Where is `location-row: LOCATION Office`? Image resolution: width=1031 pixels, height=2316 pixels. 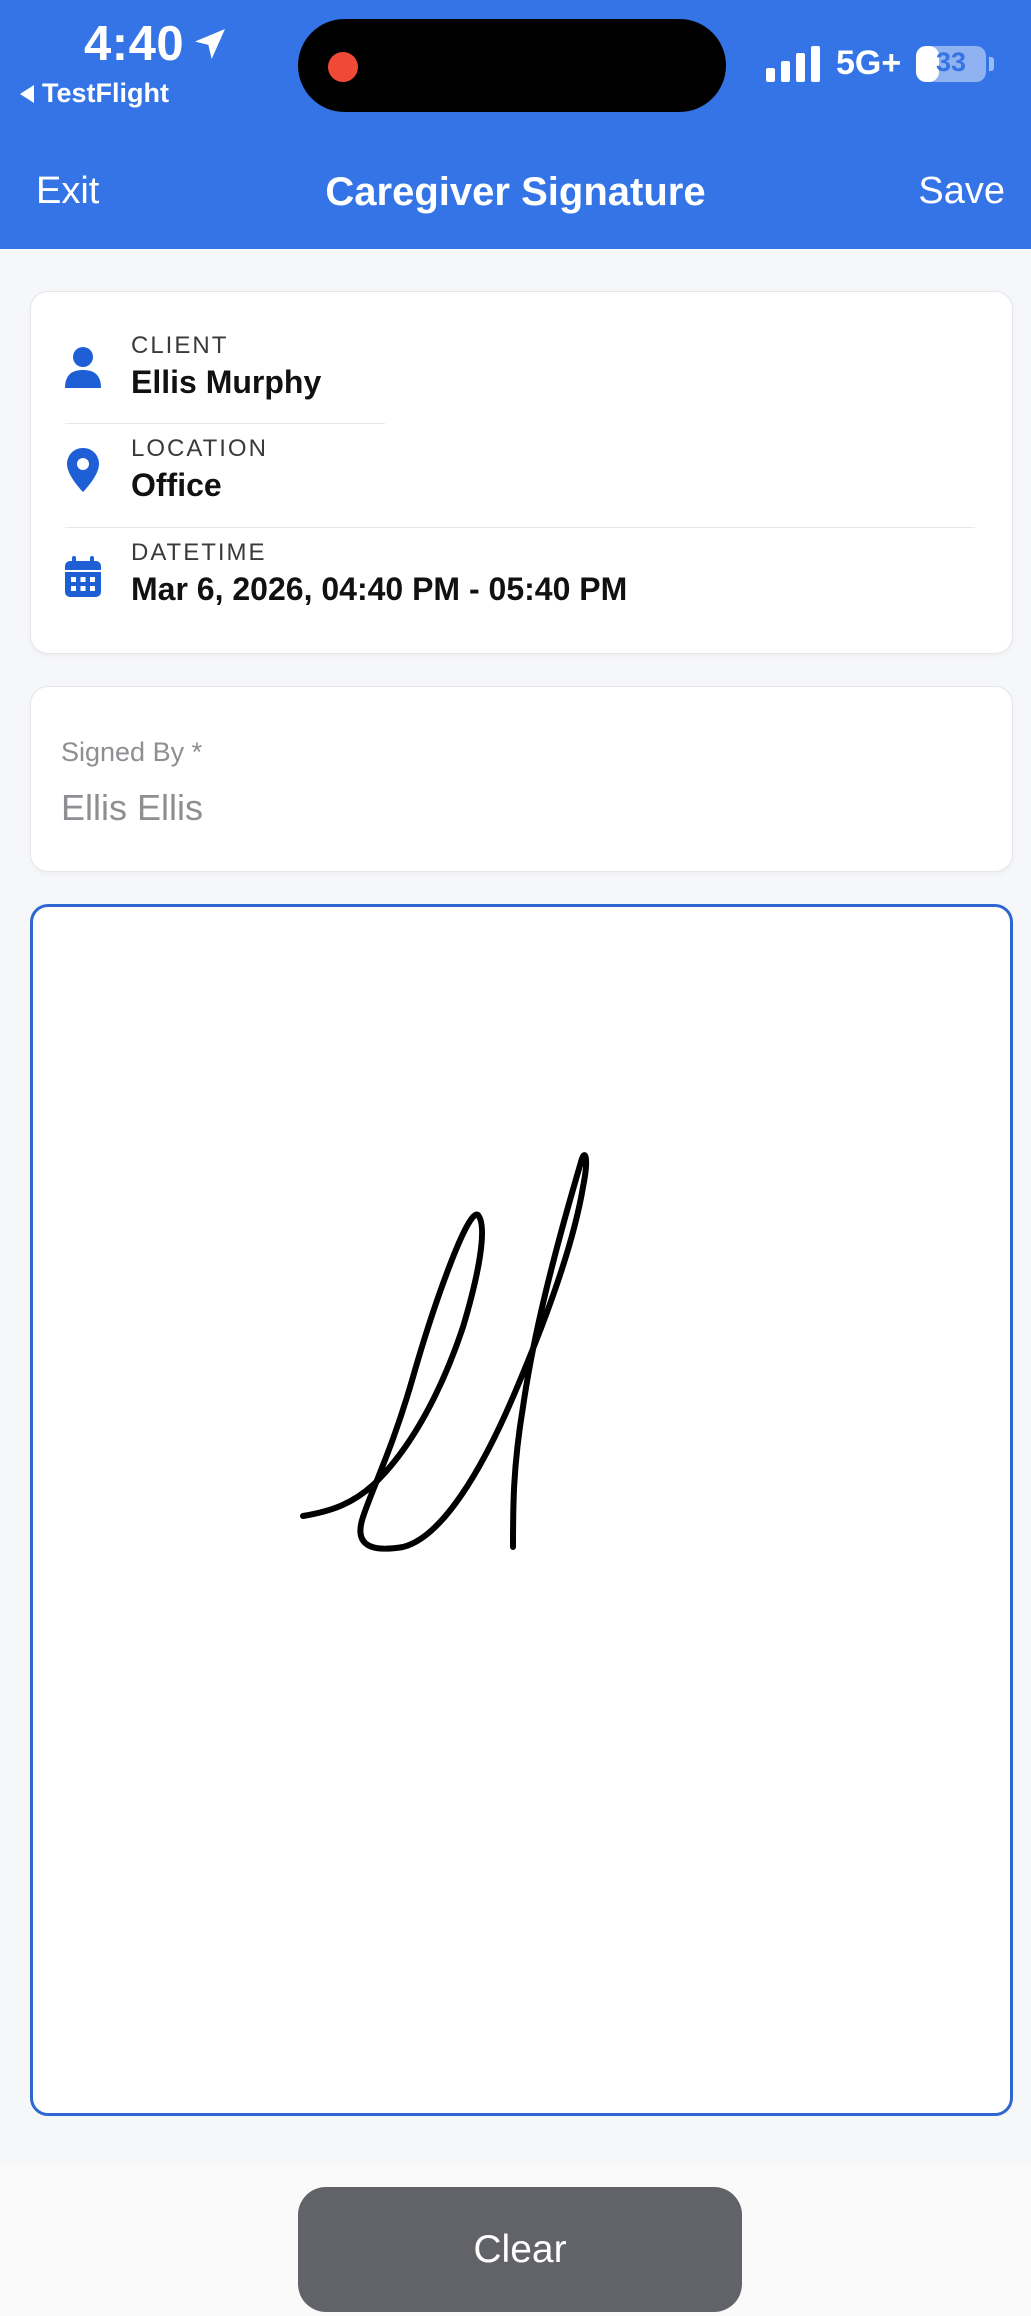
location-row: LOCATION Office is located at coordinates (521, 478).